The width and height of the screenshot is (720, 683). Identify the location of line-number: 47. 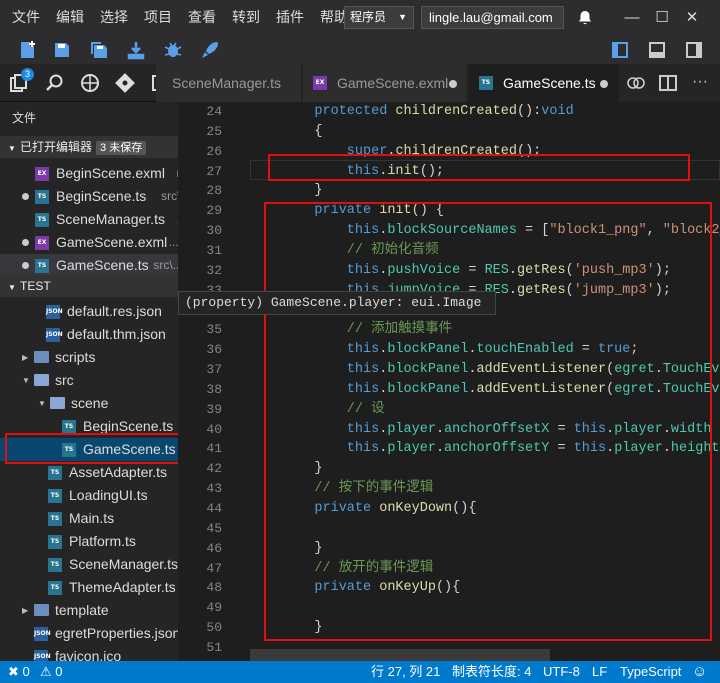
(214, 568).